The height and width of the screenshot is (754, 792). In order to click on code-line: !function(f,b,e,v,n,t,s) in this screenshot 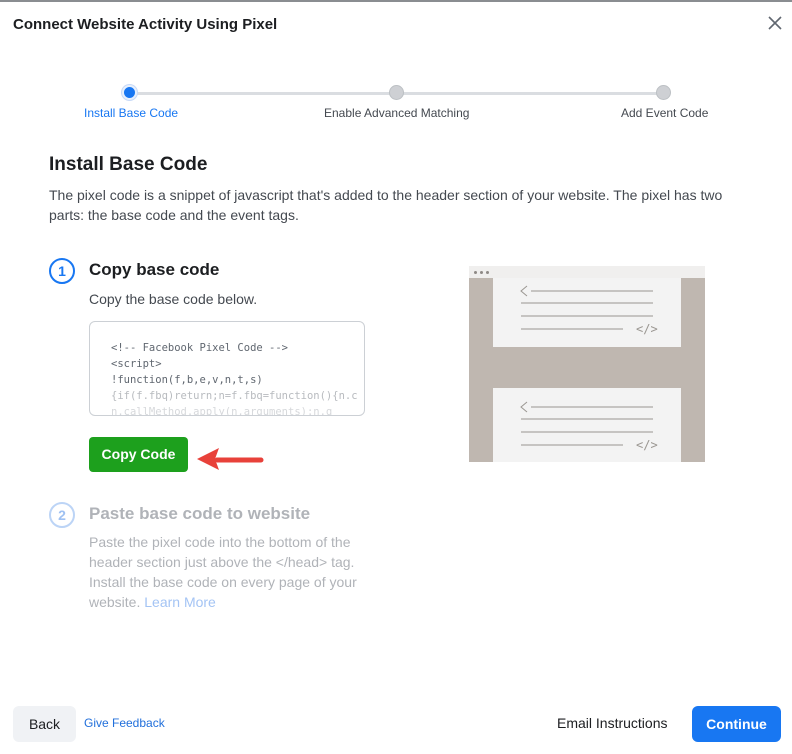, I will do `click(187, 380)`.